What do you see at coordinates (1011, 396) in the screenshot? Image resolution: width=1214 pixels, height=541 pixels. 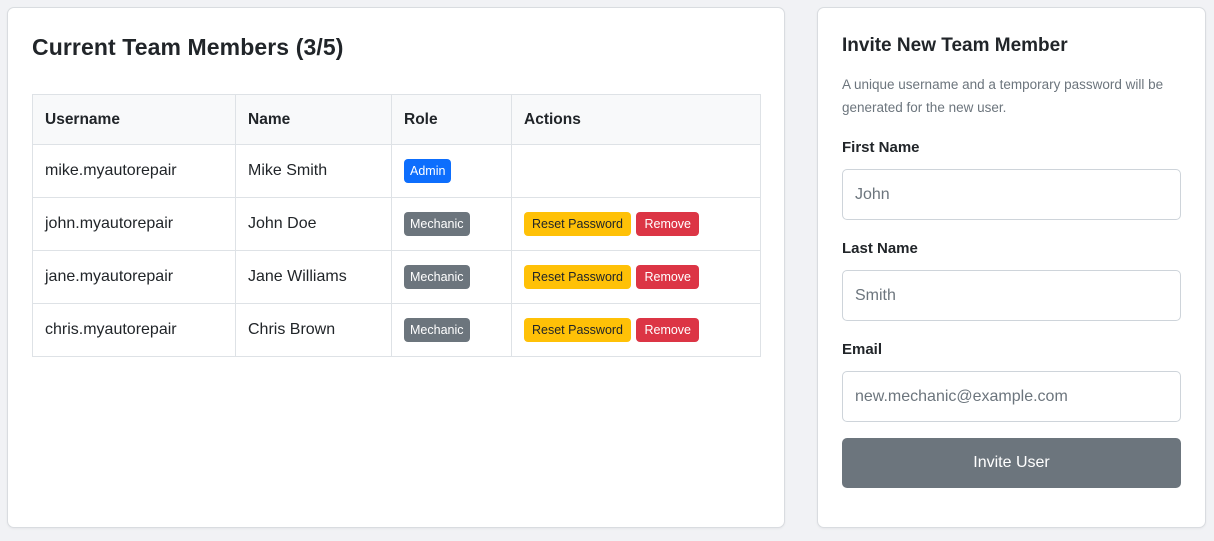 I see `email-field` at bounding box center [1011, 396].